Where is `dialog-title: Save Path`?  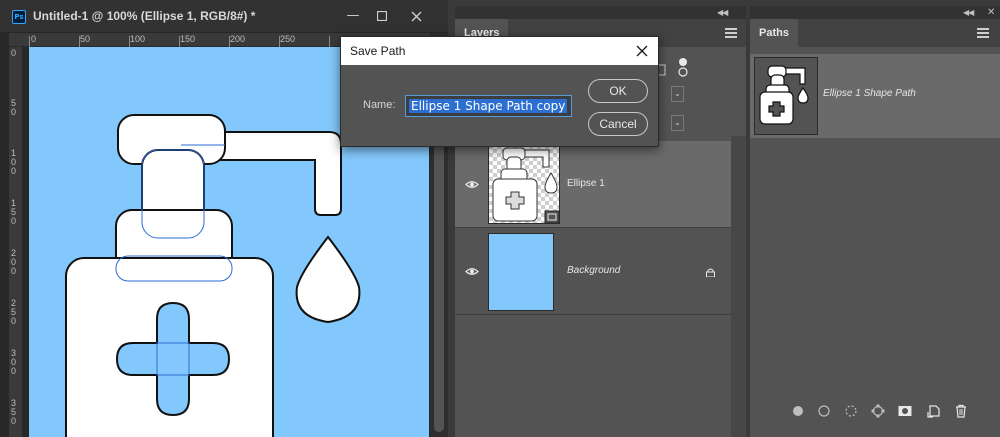 dialog-title: Save Path is located at coordinates (378, 51).